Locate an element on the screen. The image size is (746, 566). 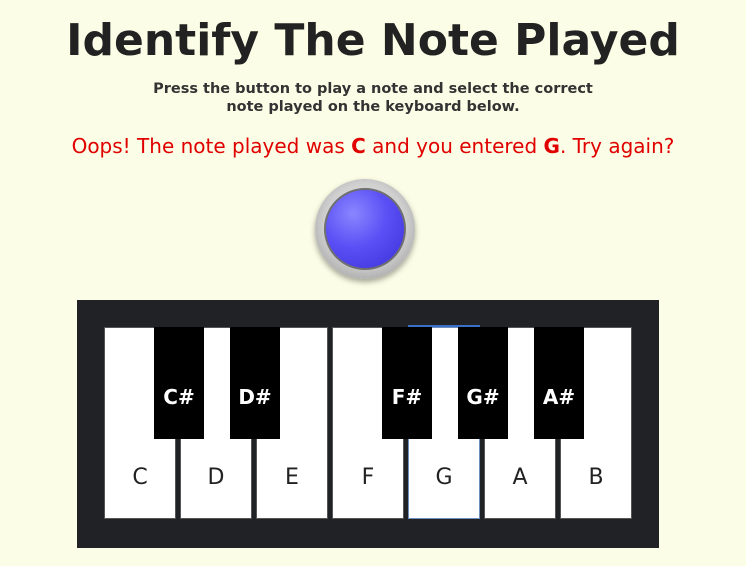
play-note-button is located at coordinates (365, 229).